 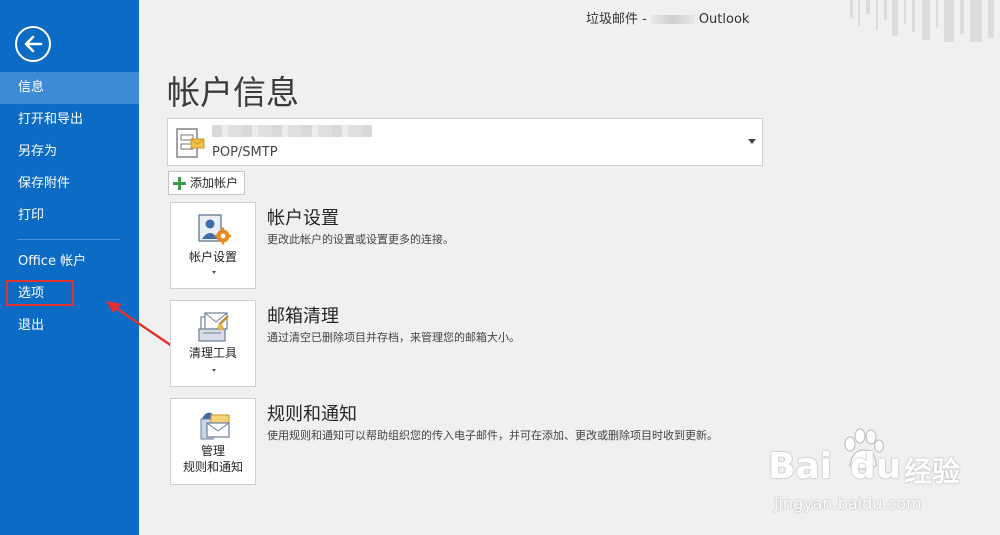 What do you see at coordinates (69, 262) in the screenshot?
I see `nav-item-office-account: Office 帐户` at bounding box center [69, 262].